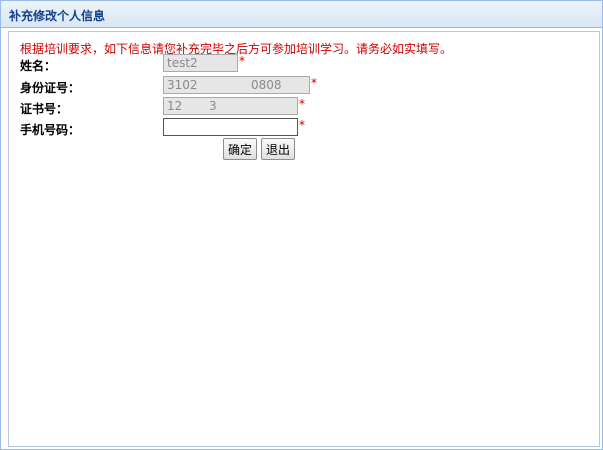  What do you see at coordinates (44, 109) in the screenshot?
I see `certificate-label: 证书号：` at bounding box center [44, 109].